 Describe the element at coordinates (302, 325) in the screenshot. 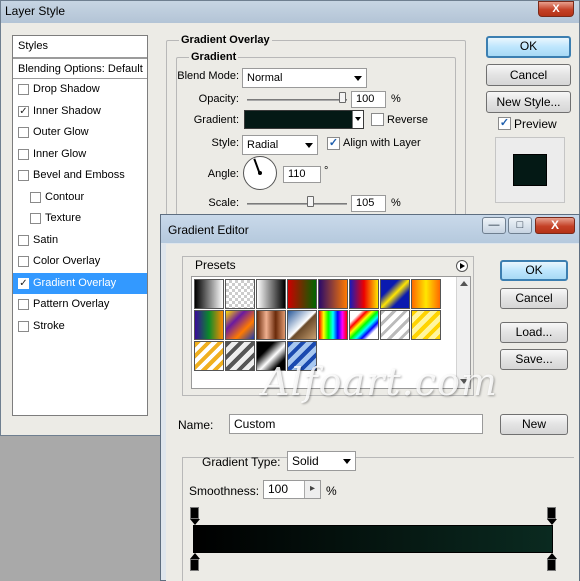

I see `preset-swatch-chrome` at that location.